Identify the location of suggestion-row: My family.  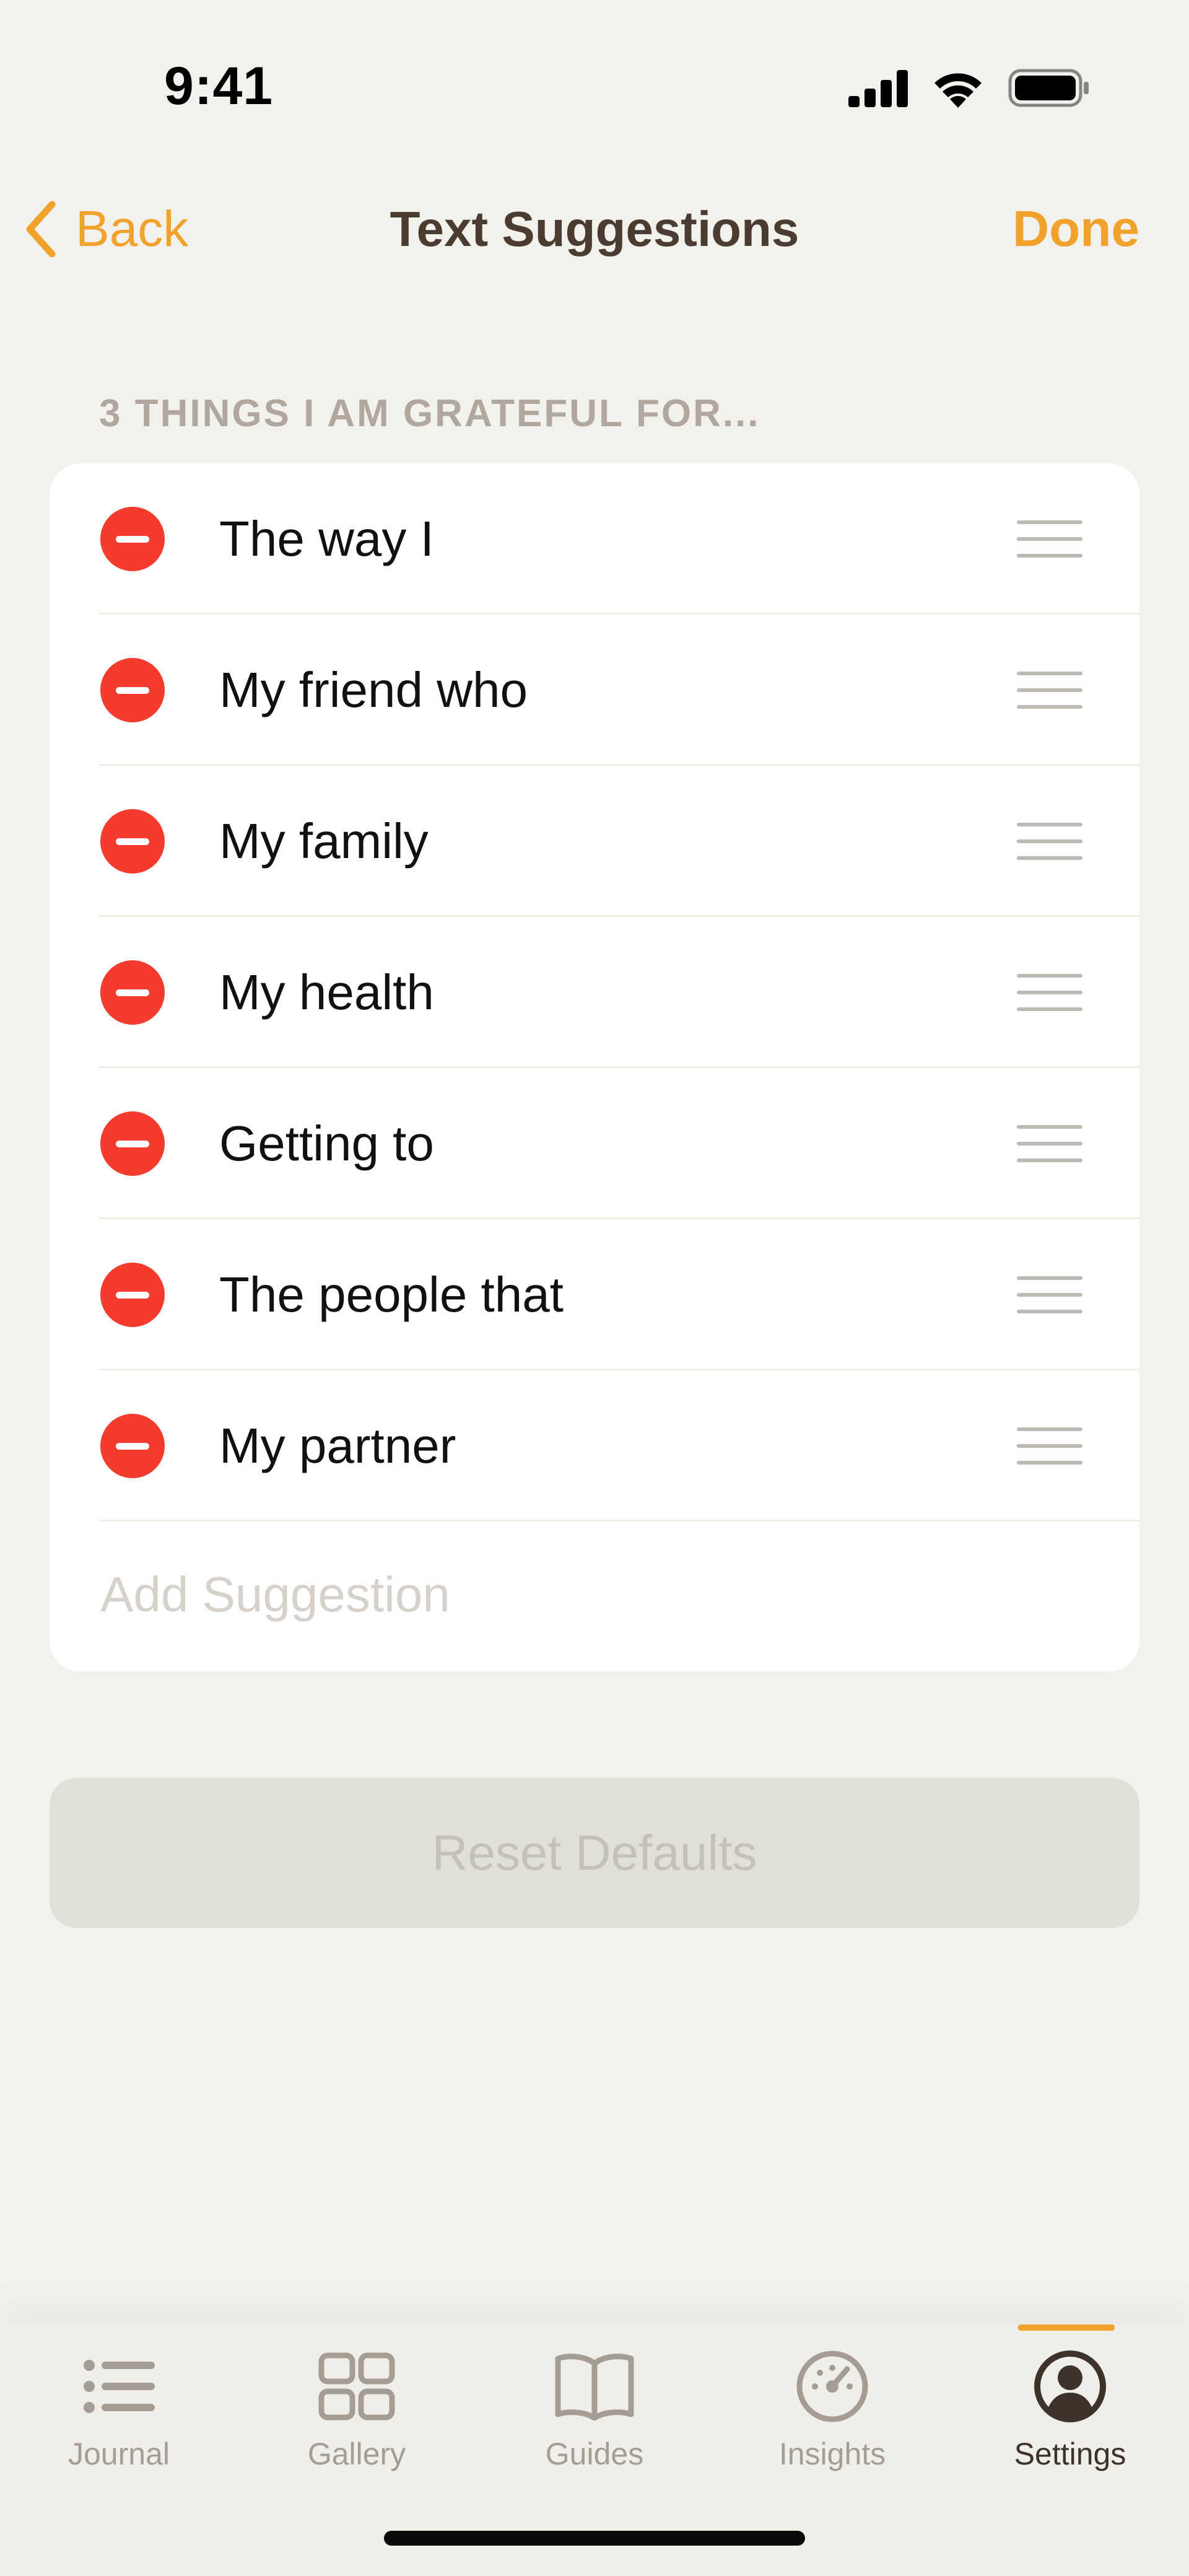
(594, 841).